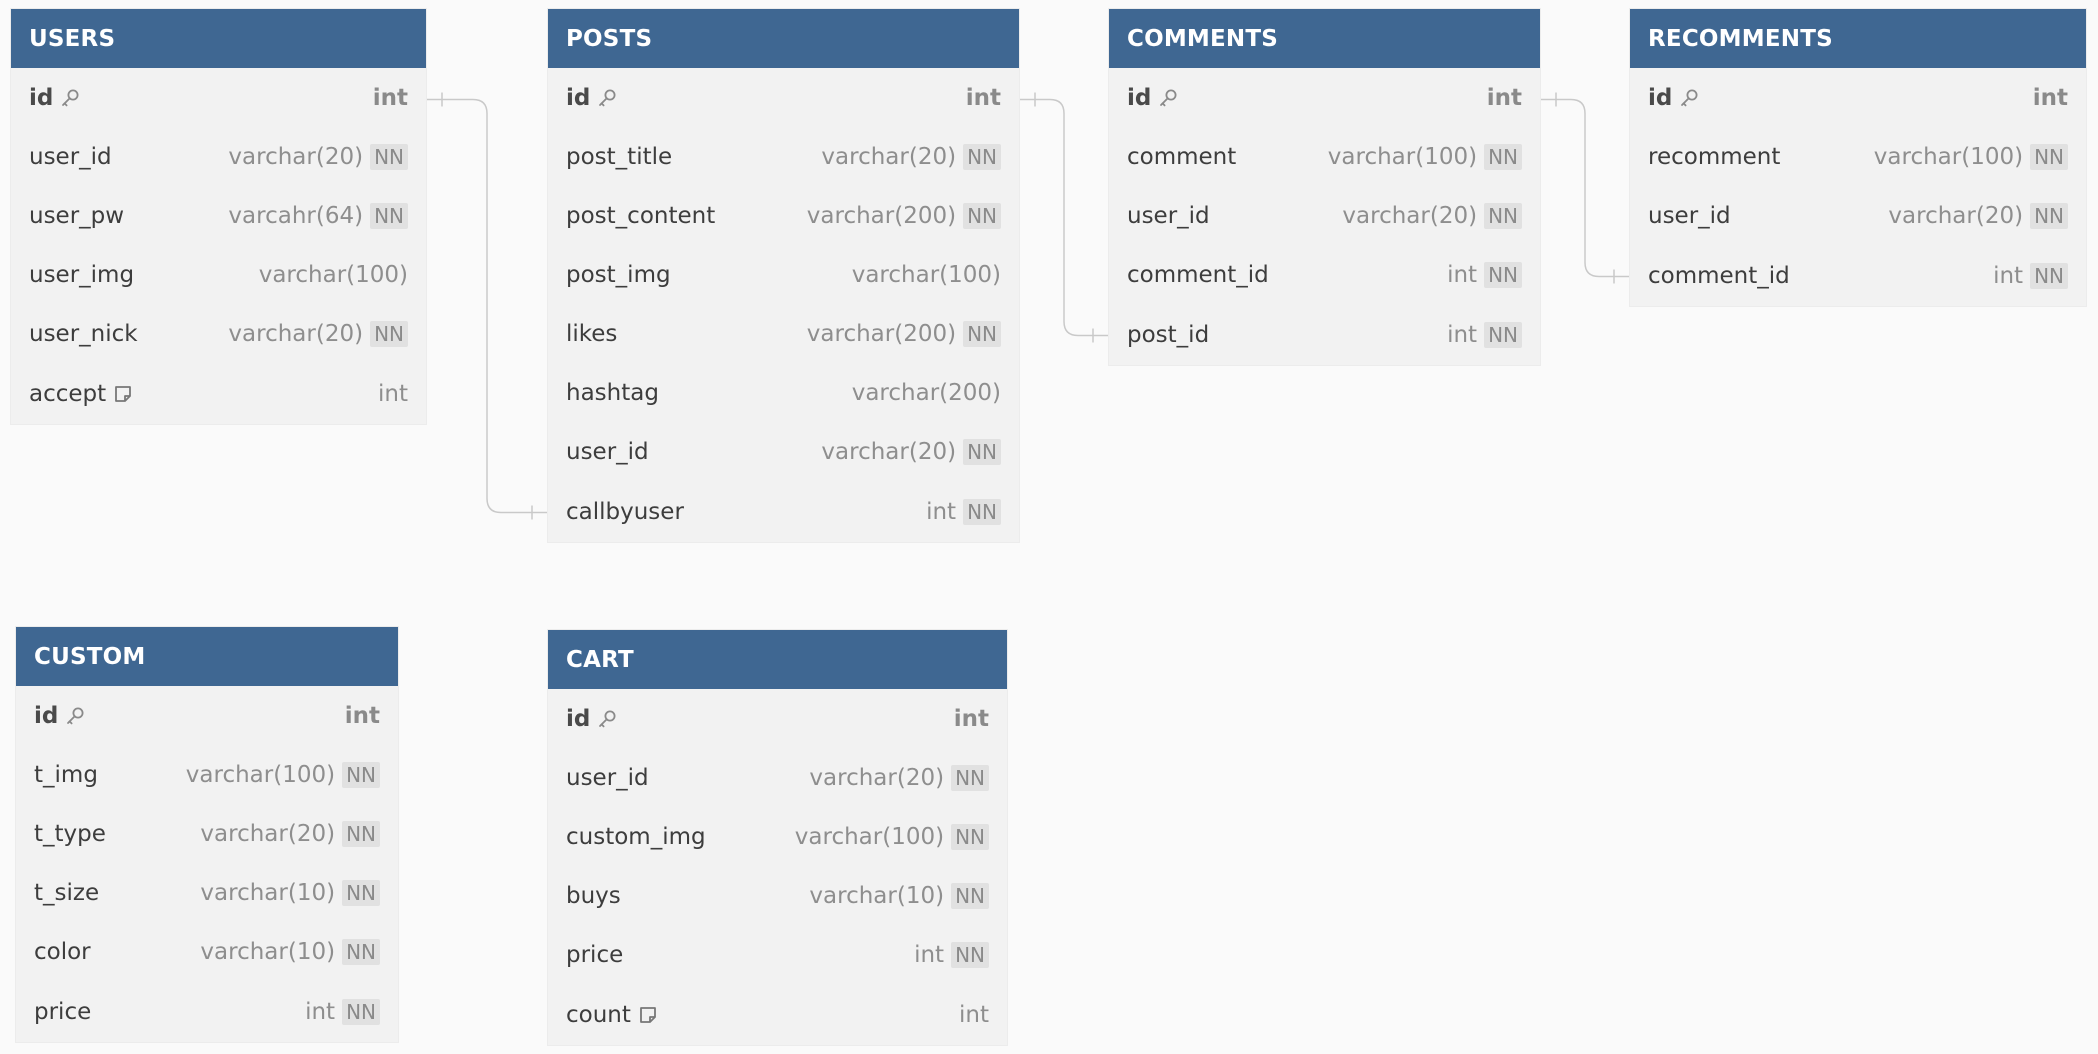 The height and width of the screenshot is (1054, 2098). Describe the element at coordinates (70, 156) in the screenshot. I see `column-name-text: user_id` at that location.